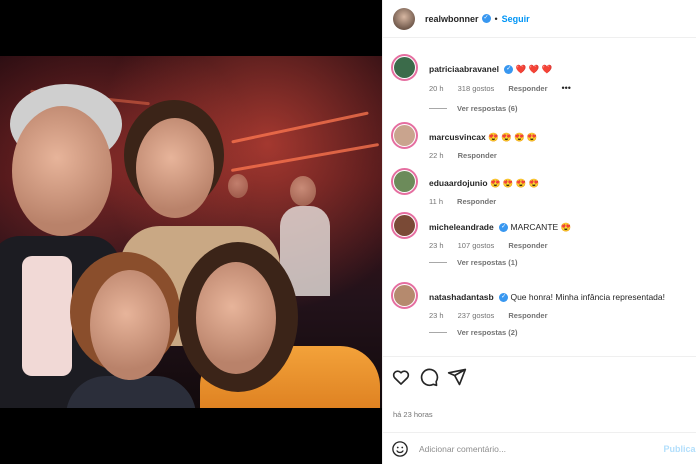 This screenshot has width=696, height=464. Describe the element at coordinates (461, 227) in the screenshot. I see `commenter-username: micheleandrade` at that location.